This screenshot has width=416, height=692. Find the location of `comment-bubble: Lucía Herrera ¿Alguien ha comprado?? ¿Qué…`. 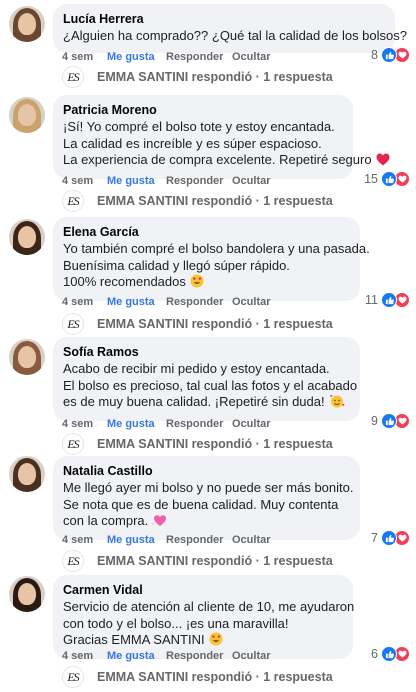

comment-bubble: Lucía Herrera ¿Alguien ha comprado?? ¿Qué… is located at coordinates (230, 28).